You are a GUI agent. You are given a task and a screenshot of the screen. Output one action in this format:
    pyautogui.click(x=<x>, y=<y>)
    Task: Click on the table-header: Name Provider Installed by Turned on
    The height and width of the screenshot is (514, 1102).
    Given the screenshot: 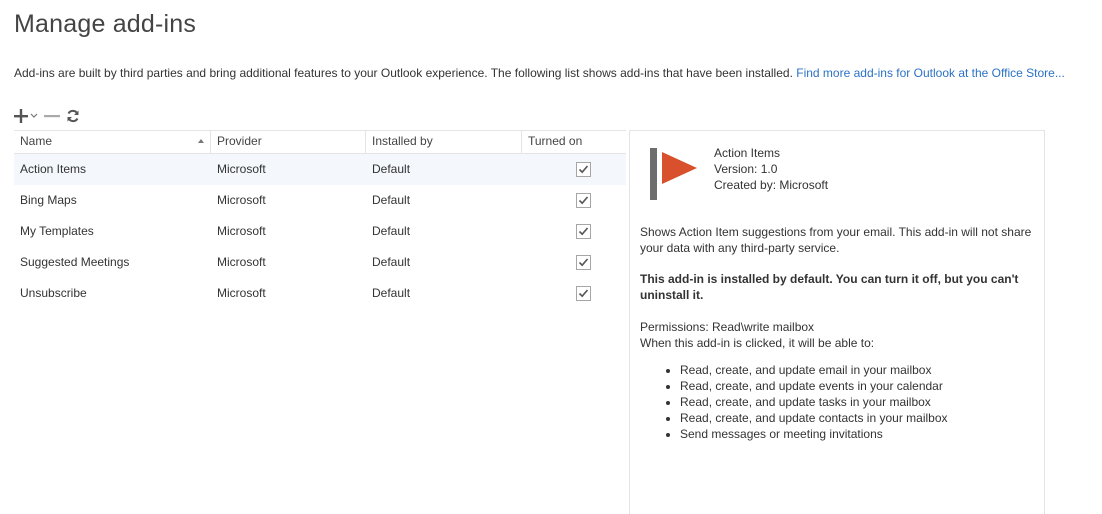 What is the action you would take?
    pyautogui.click(x=320, y=142)
    